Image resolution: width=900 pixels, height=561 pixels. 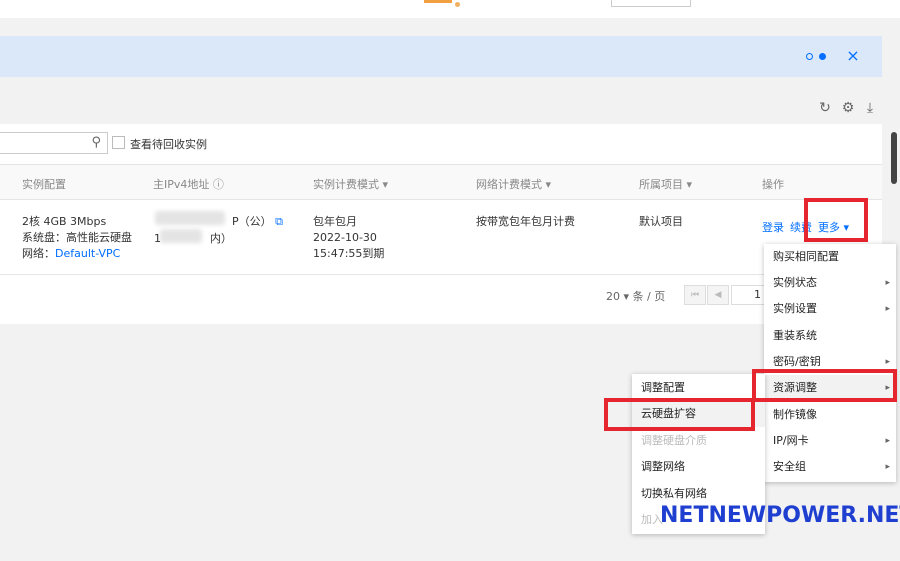 What do you see at coordinates (349, 237) in the screenshot?
I see `billing-mode: 包年包月 2022-10-30 15:47:55到期` at bounding box center [349, 237].